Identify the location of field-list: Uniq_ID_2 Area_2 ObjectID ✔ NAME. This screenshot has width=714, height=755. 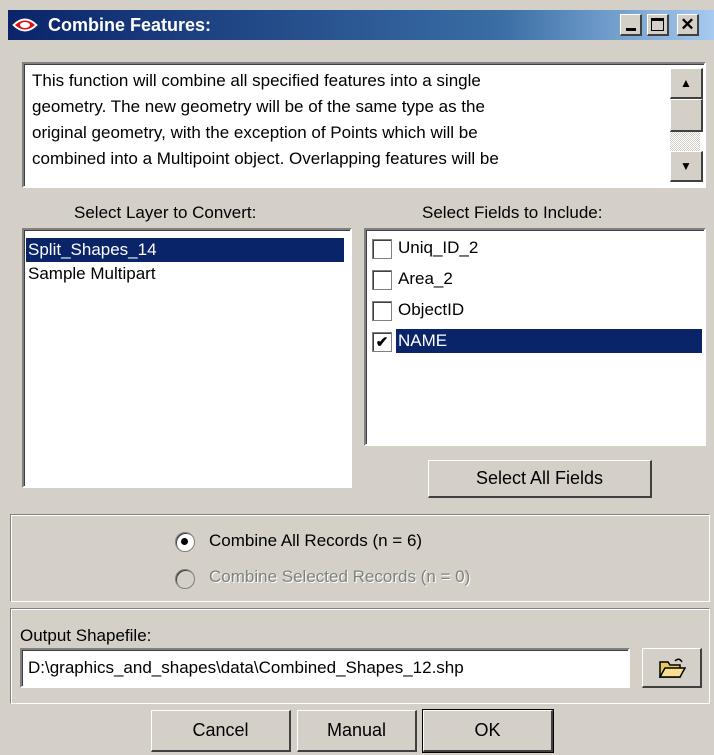
(535, 337).